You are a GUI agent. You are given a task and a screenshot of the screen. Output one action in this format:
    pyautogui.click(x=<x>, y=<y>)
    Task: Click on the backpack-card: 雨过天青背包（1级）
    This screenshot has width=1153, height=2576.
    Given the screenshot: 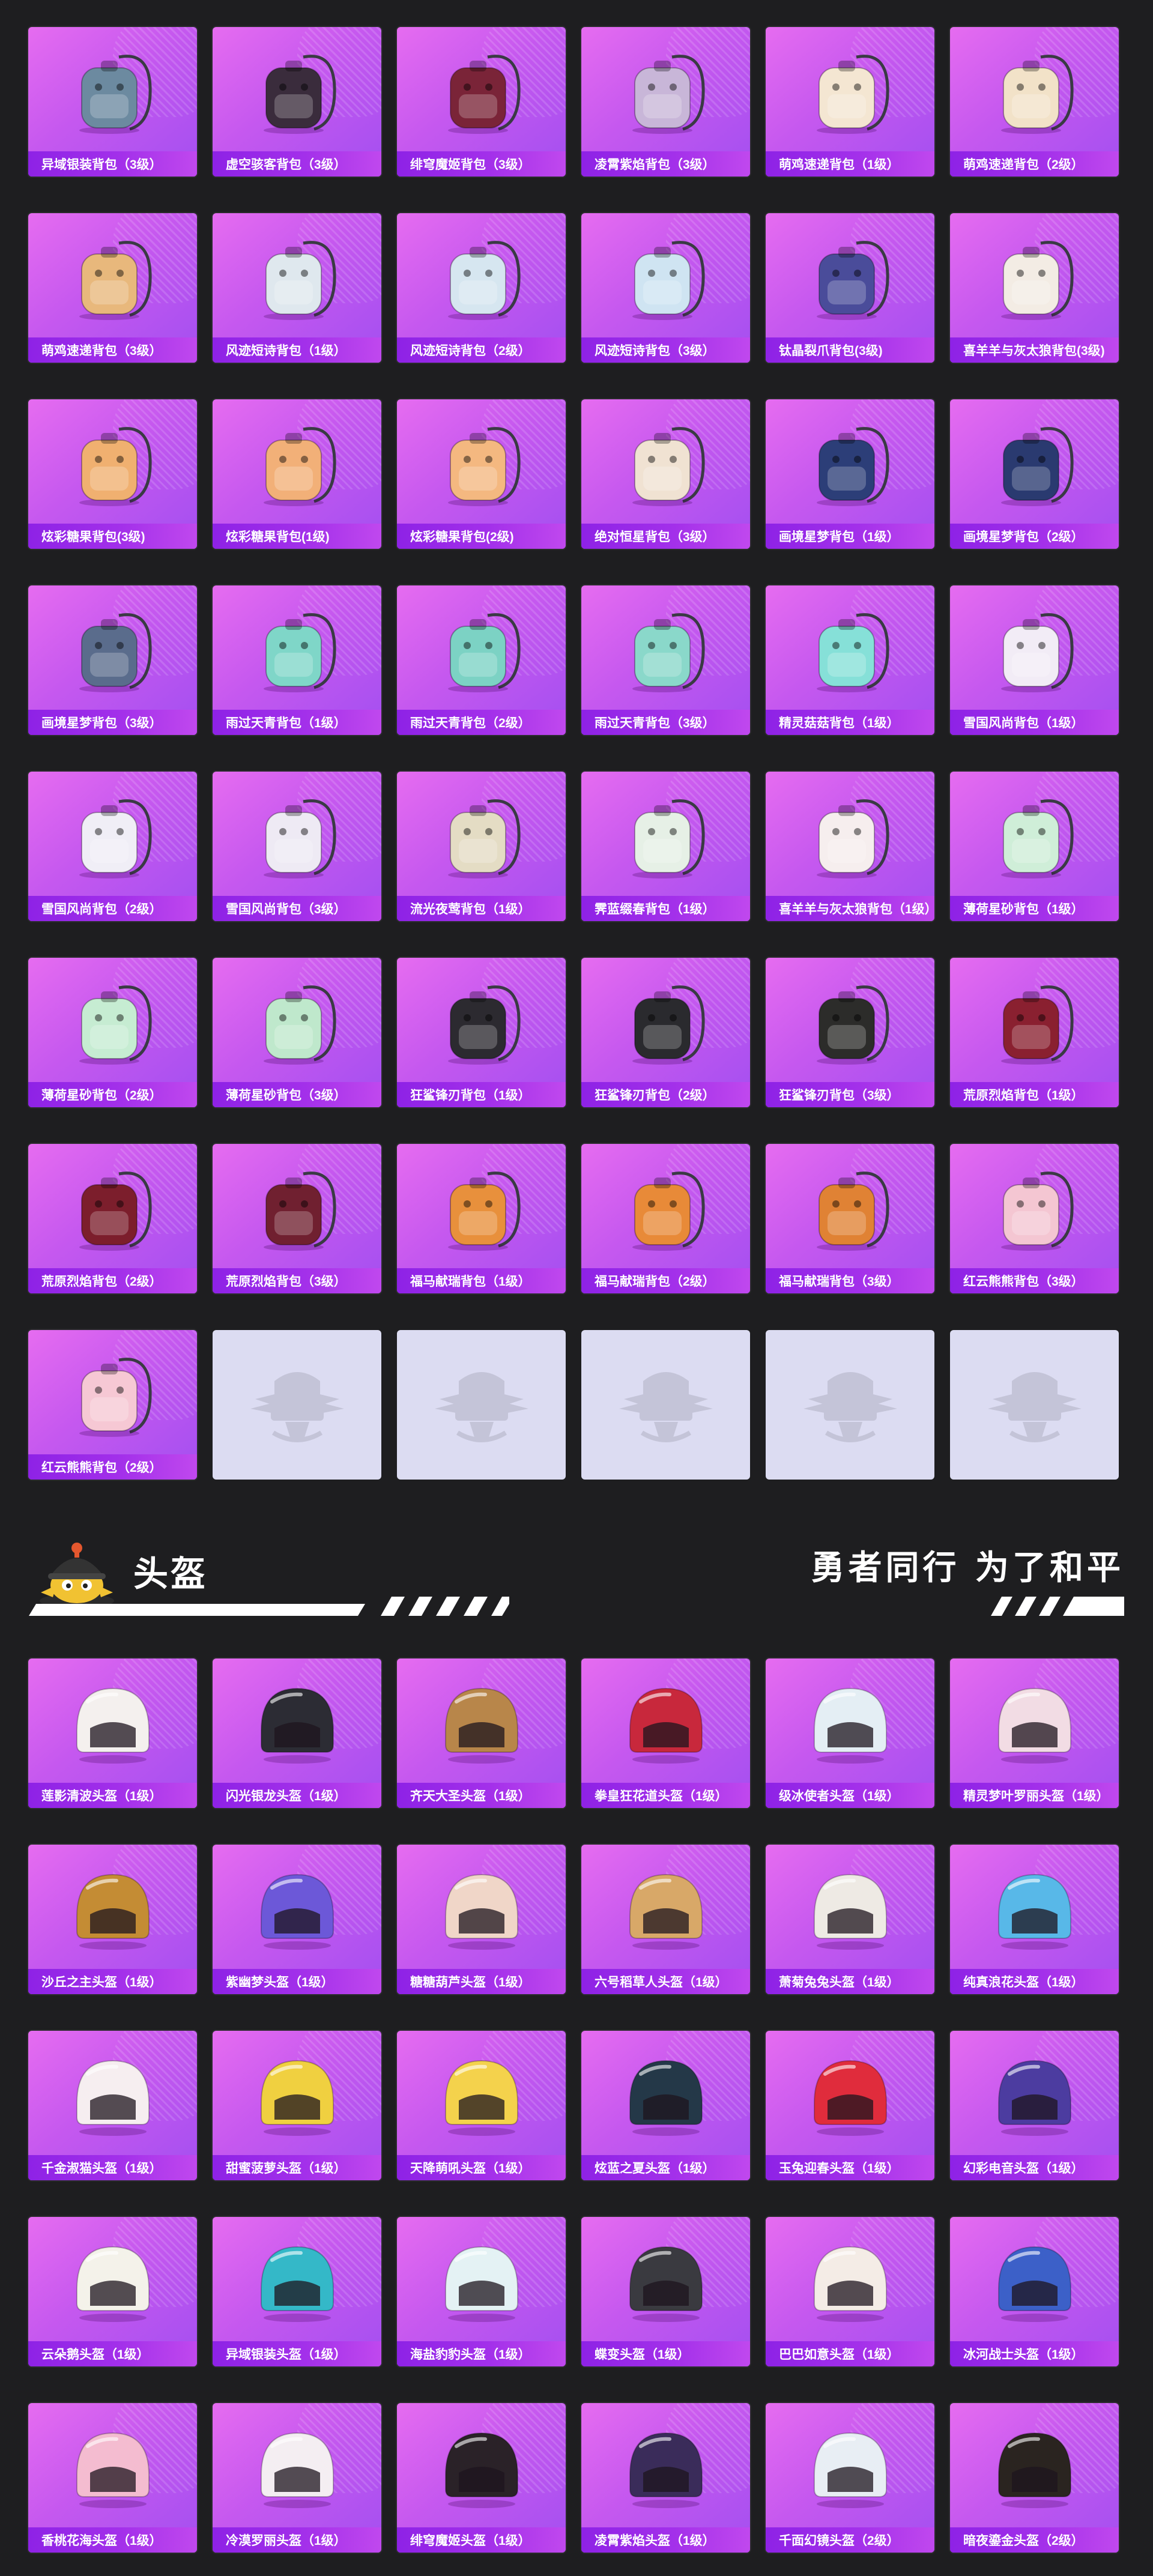 What is the action you would take?
    pyautogui.click(x=297, y=660)
    